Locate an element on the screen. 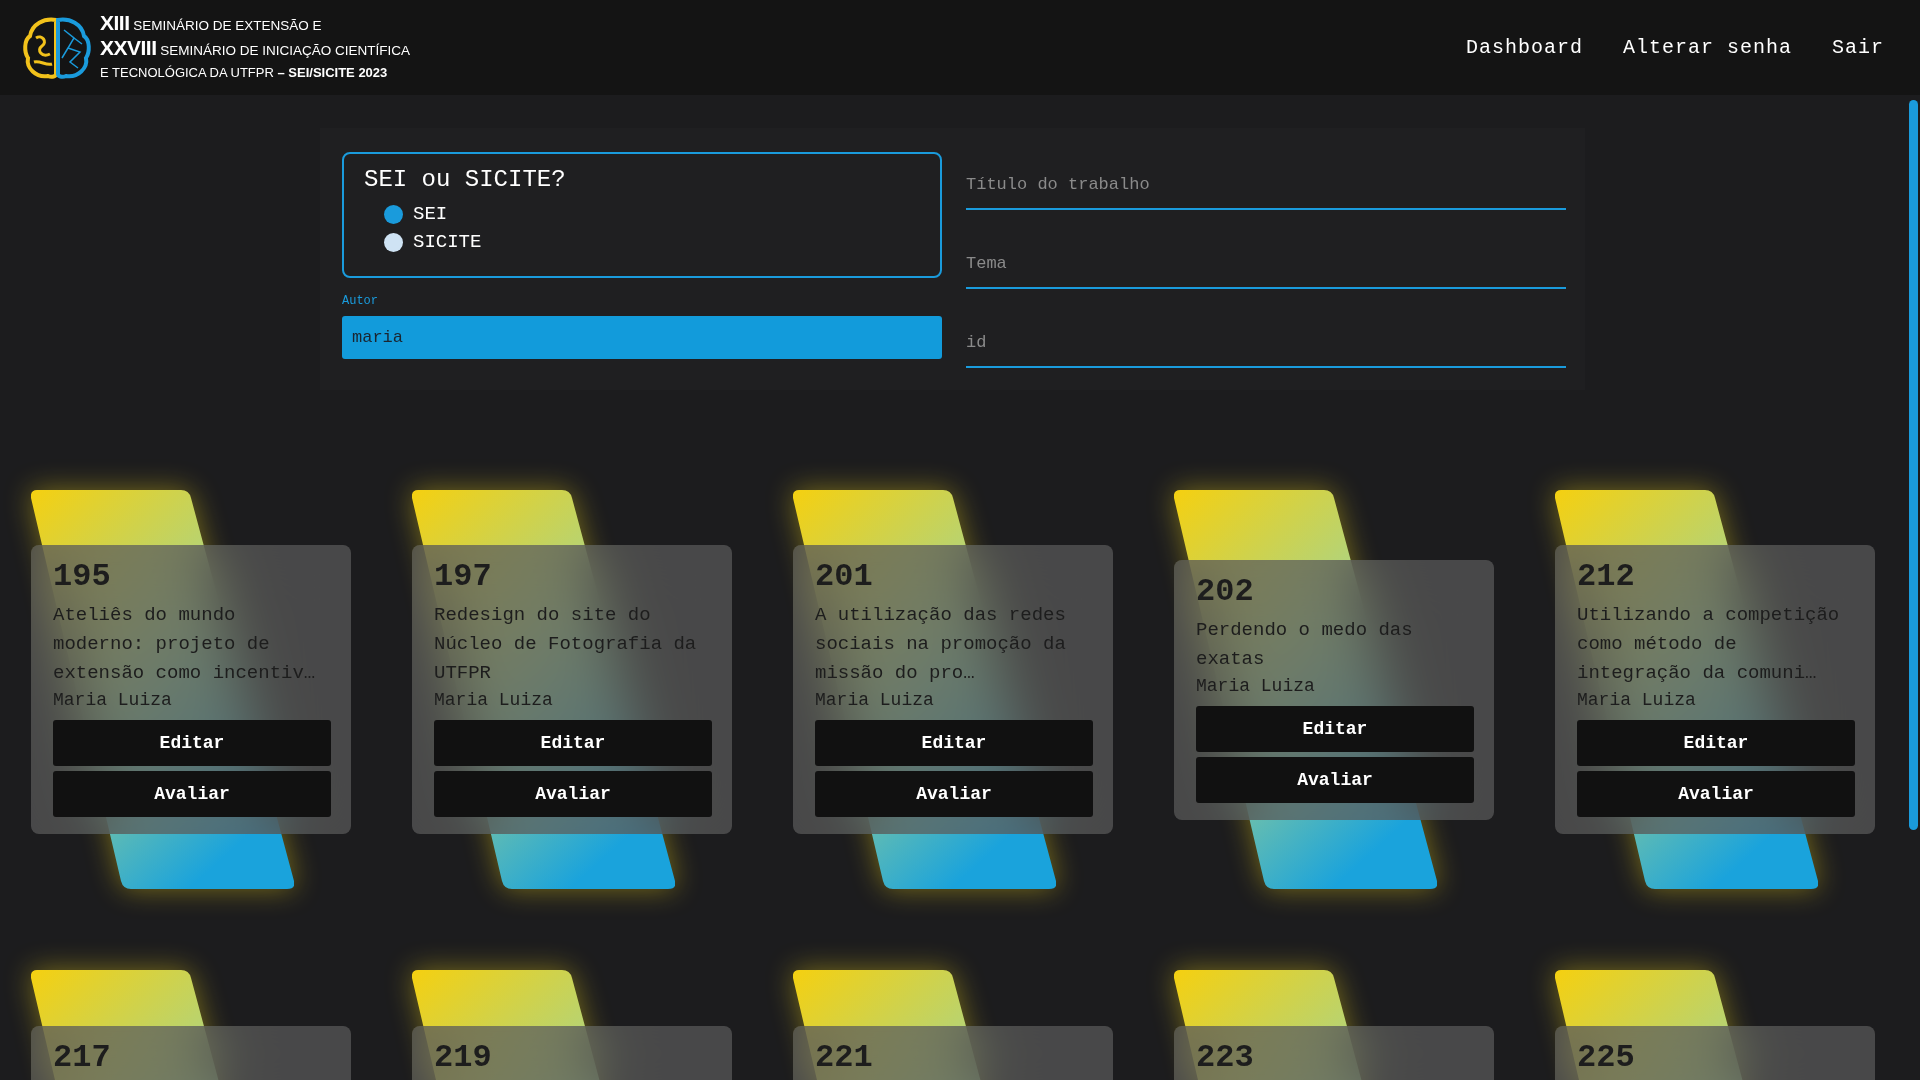 This screenshot has height=1080, width=1920. nav-link: Sair is located at coordinates (1858, 47).